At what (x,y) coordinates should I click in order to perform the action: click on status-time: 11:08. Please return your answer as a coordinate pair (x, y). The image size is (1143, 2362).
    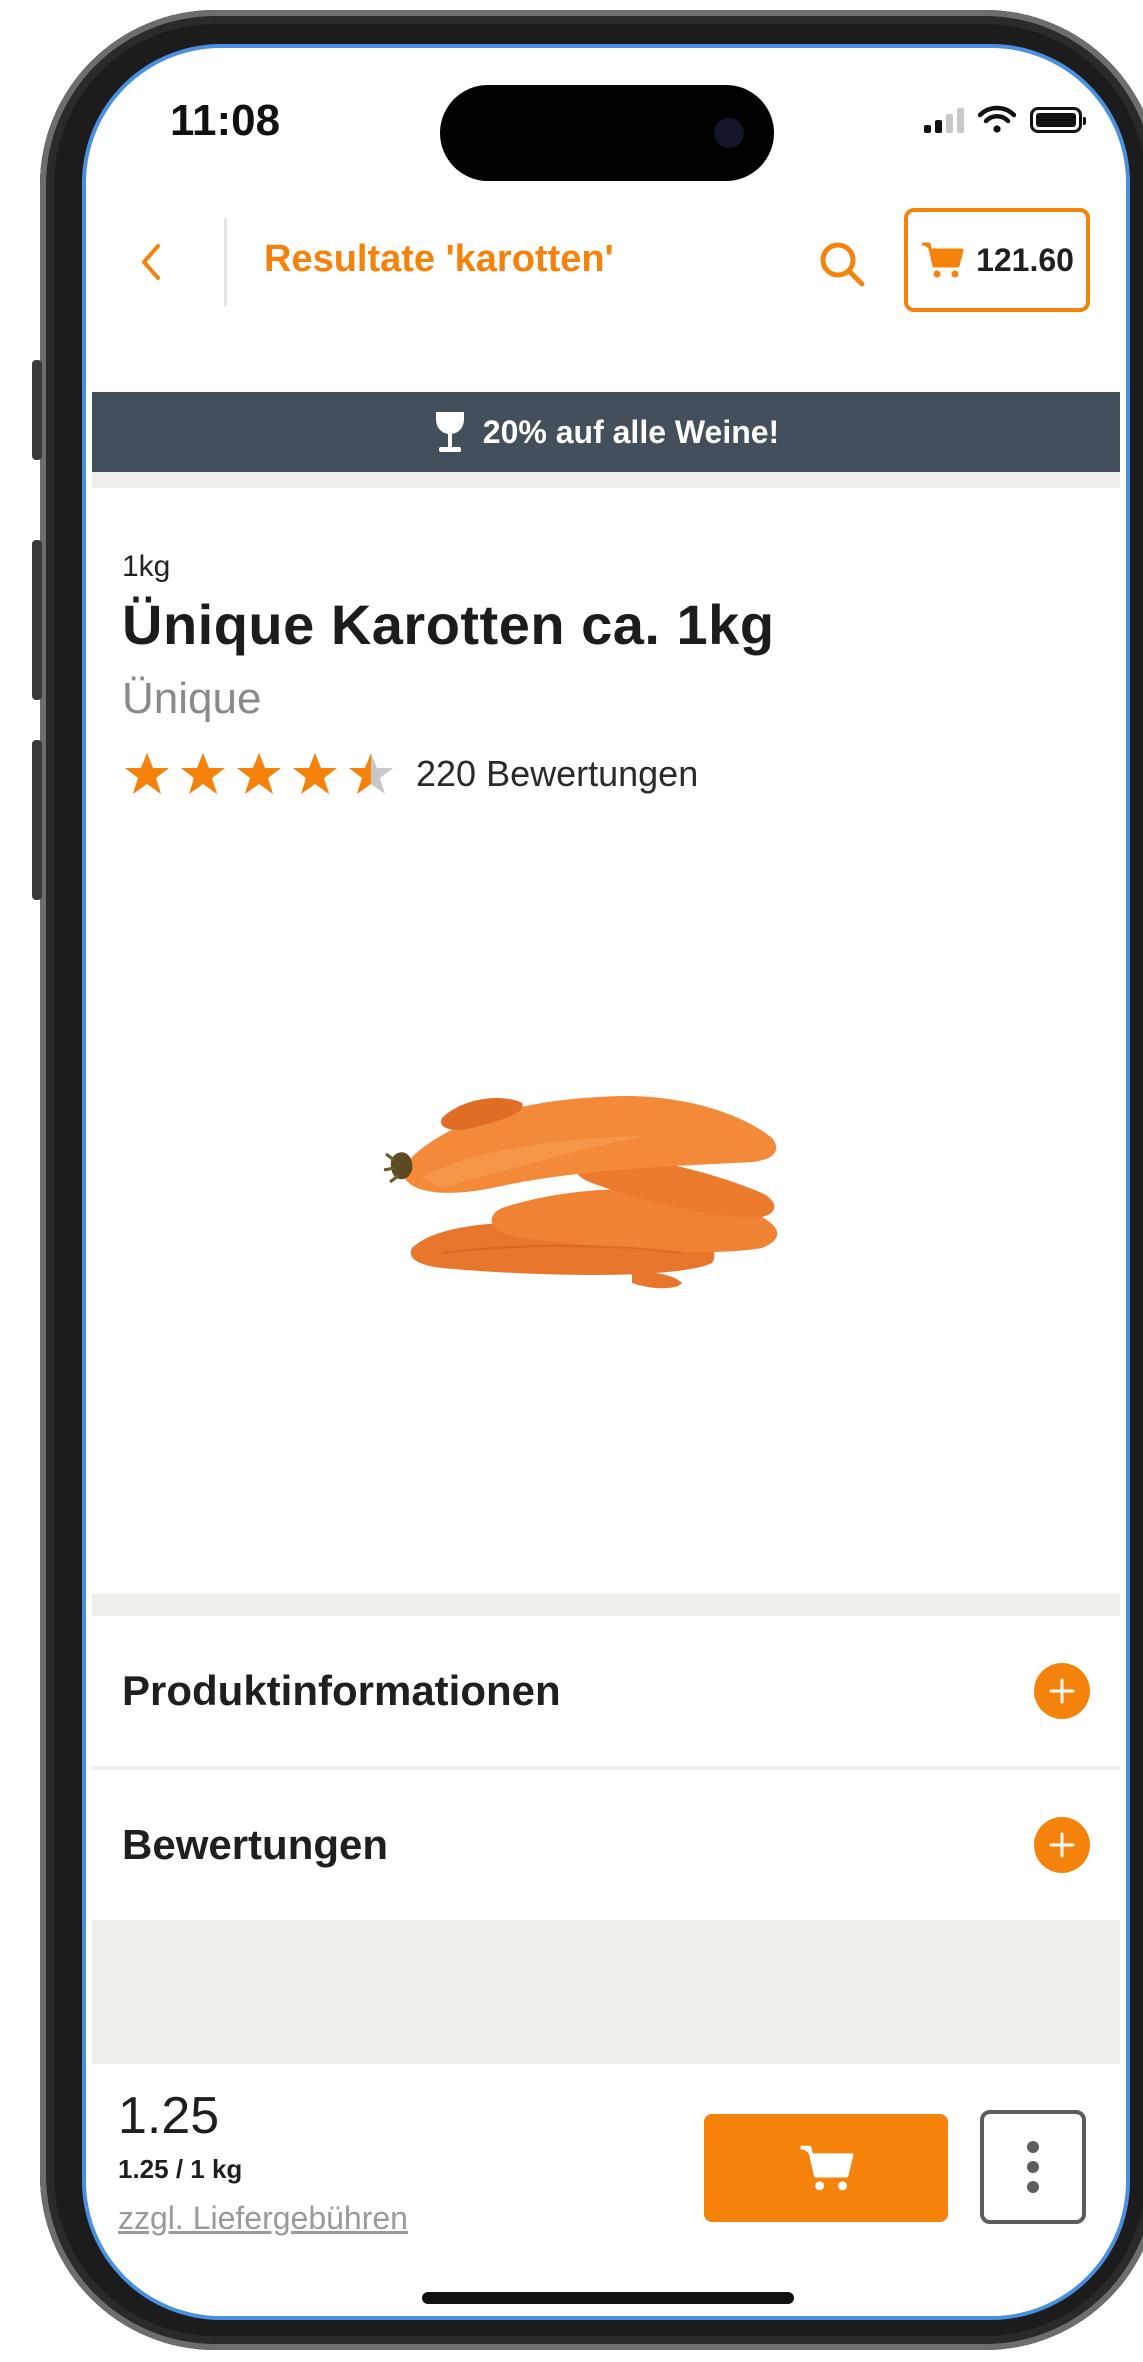
    Looking at the image, I should click on (225, 120).